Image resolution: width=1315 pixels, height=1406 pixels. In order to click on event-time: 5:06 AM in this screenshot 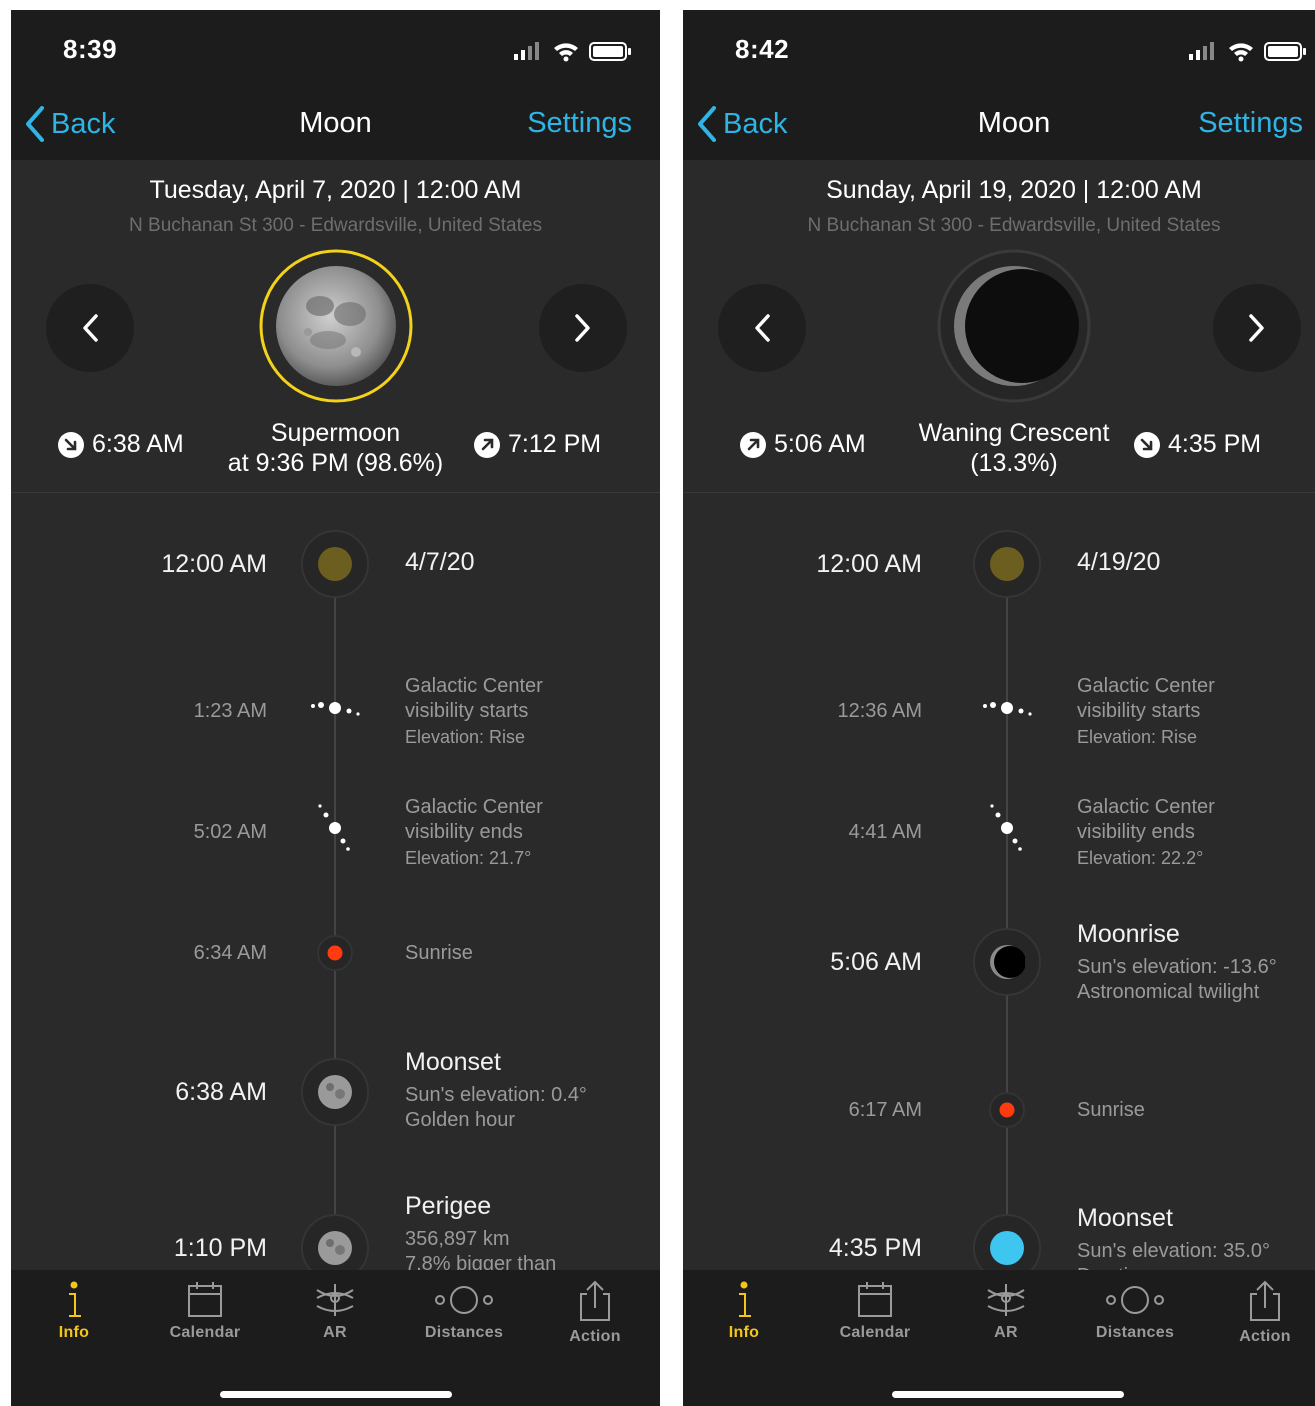, I will do `click(876, 962)`.